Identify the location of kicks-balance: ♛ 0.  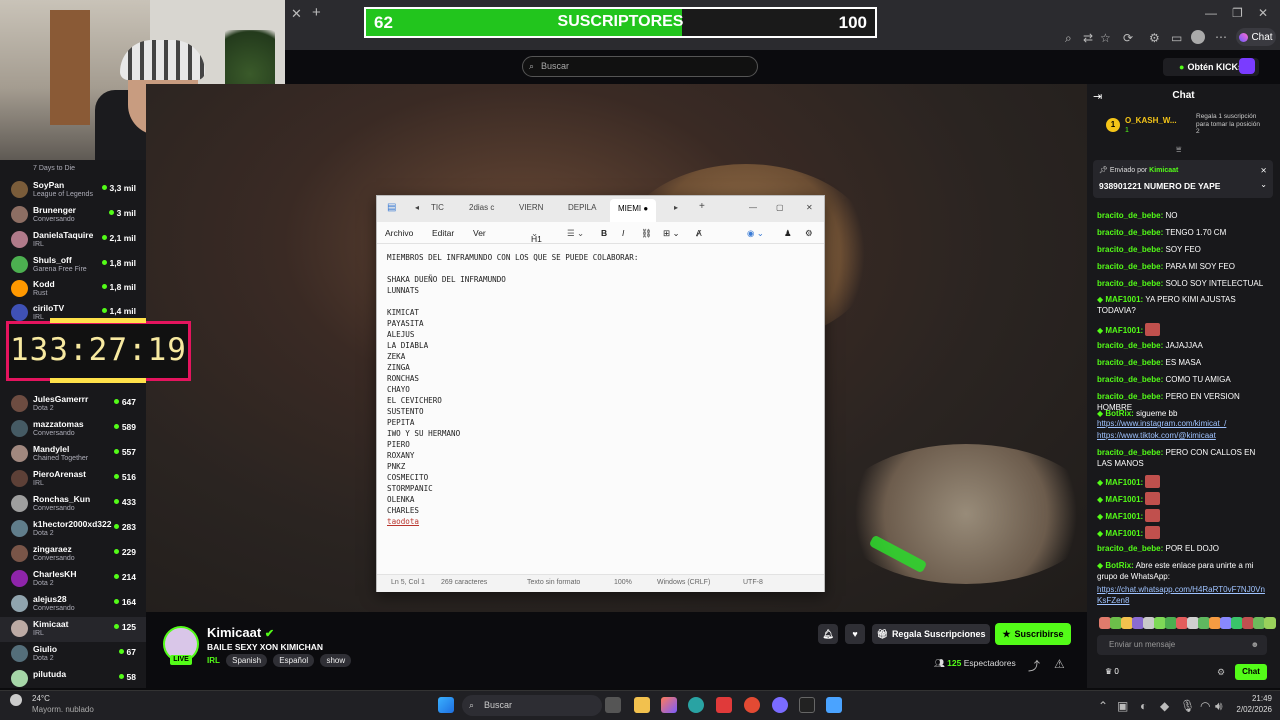
(1112, 671).